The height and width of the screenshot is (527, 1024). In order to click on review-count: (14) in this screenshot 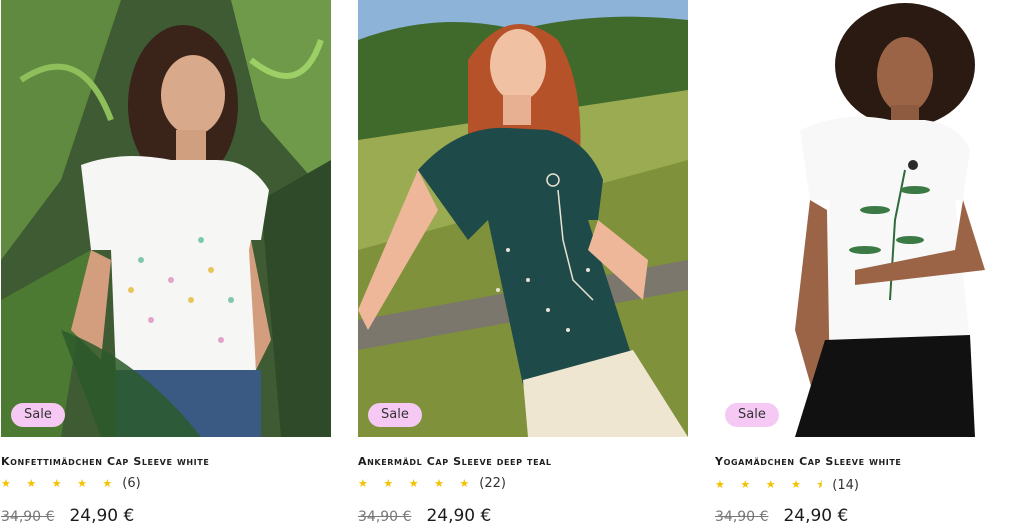, I will do `click(845, 485)`.